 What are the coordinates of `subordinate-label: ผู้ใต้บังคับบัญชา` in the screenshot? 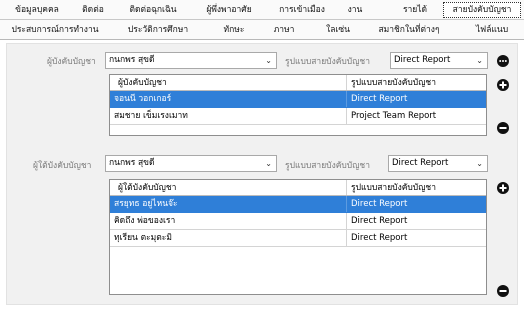 It's located at (62, 166).